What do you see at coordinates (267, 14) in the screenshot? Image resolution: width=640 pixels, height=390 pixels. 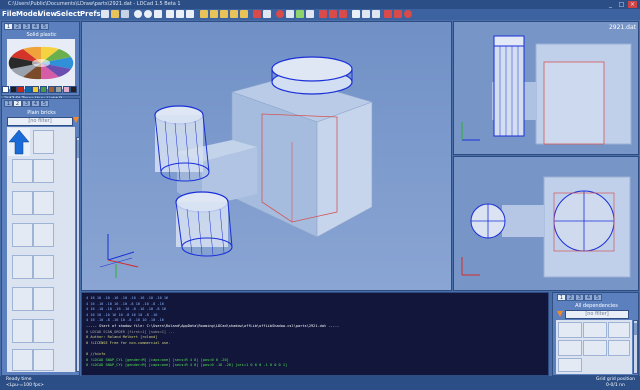 I see `snap-icon` at bounding box center [267, 14].